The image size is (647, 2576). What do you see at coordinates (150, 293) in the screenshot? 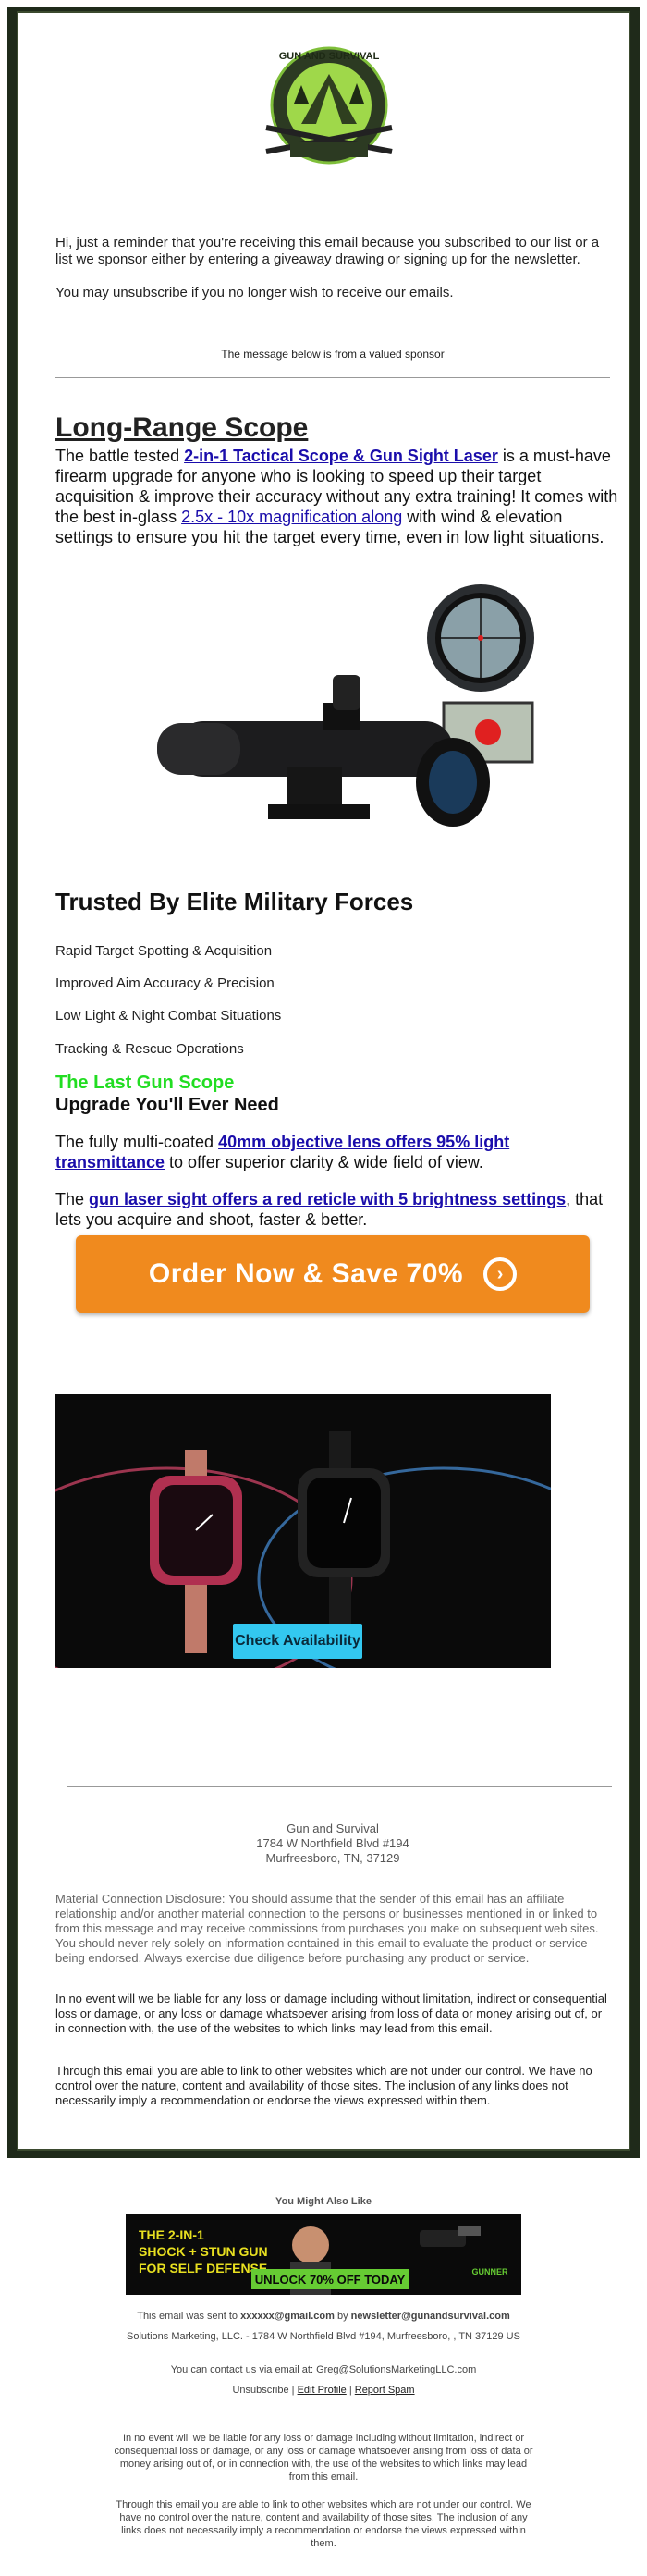
I see `unsubscribe-link: unsubscribe` at bounding box center [150, 293].